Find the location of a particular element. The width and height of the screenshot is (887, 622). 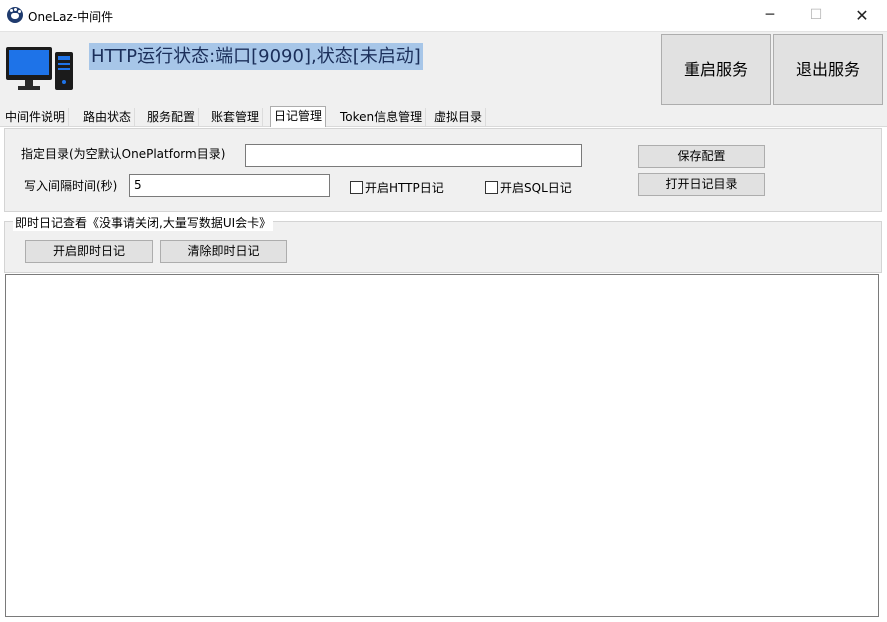

tab-service-config: 服务配置 is located at coordinates (172, 117).